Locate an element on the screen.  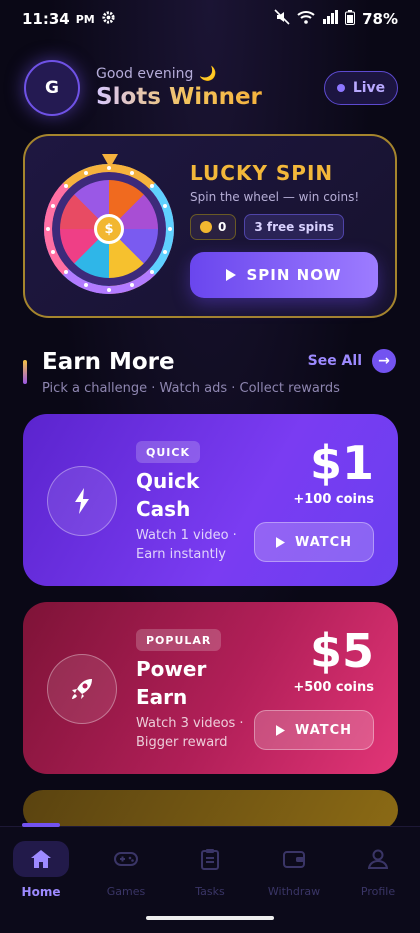
nav-item-home: Home is located at coordinates (41, 870).